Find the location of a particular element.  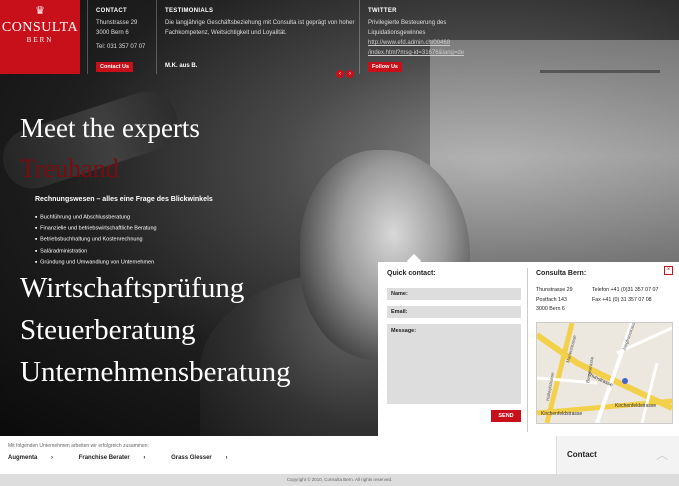

office-address: Thunstrasse 29 Postfach 143 3000 Bern 6 is located at coordinates (554, 300).